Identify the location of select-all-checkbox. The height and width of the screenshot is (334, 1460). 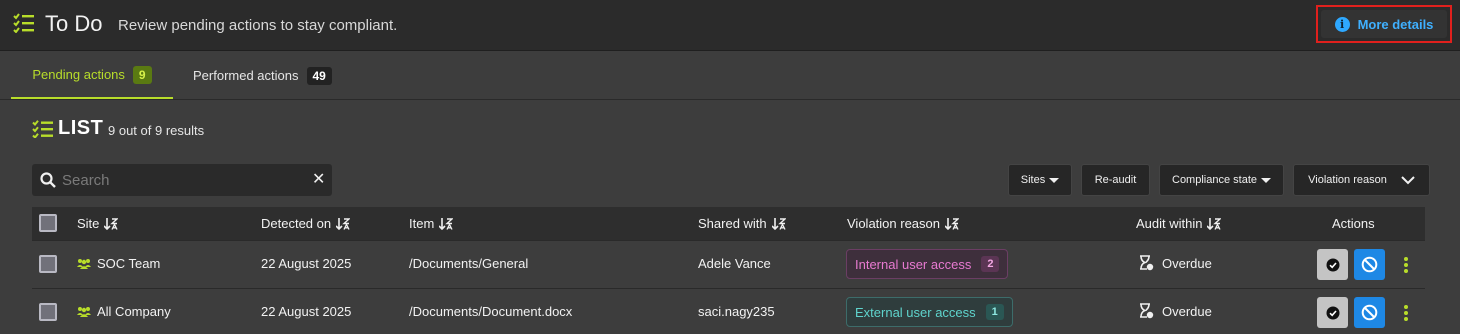
(48, 223).